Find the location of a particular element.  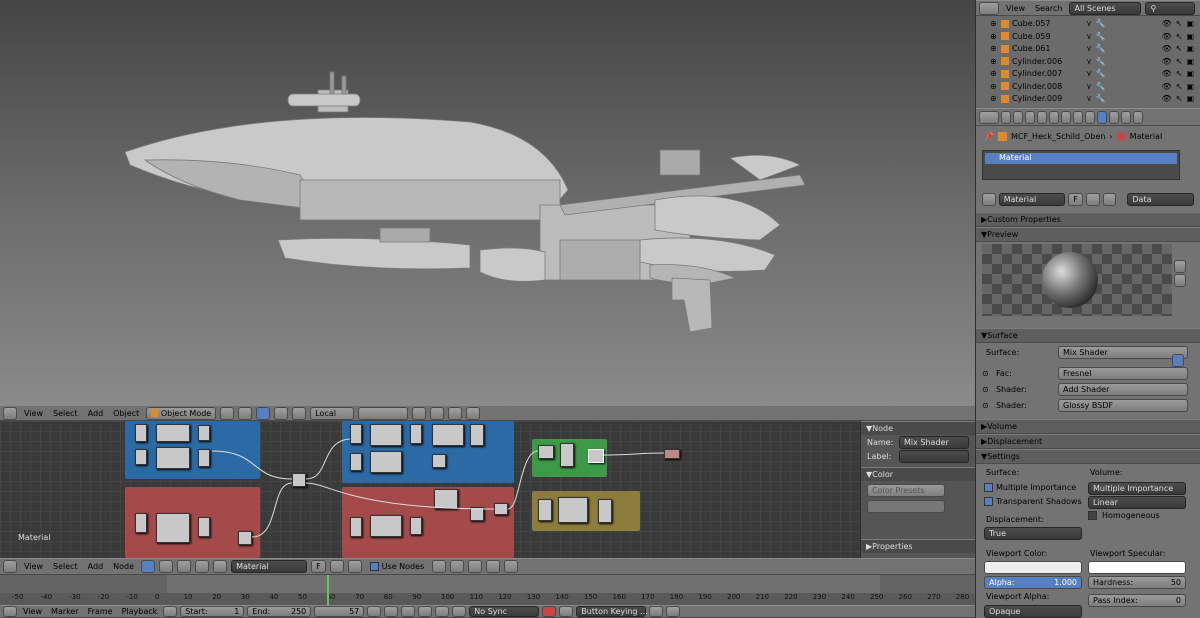

compositing-icon is located at coordinates (184, 566).